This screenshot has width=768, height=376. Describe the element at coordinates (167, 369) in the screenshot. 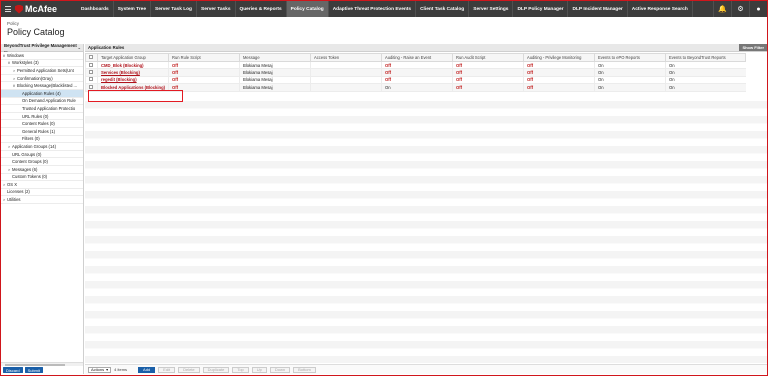

I see `edit-button: Edit` at that location.